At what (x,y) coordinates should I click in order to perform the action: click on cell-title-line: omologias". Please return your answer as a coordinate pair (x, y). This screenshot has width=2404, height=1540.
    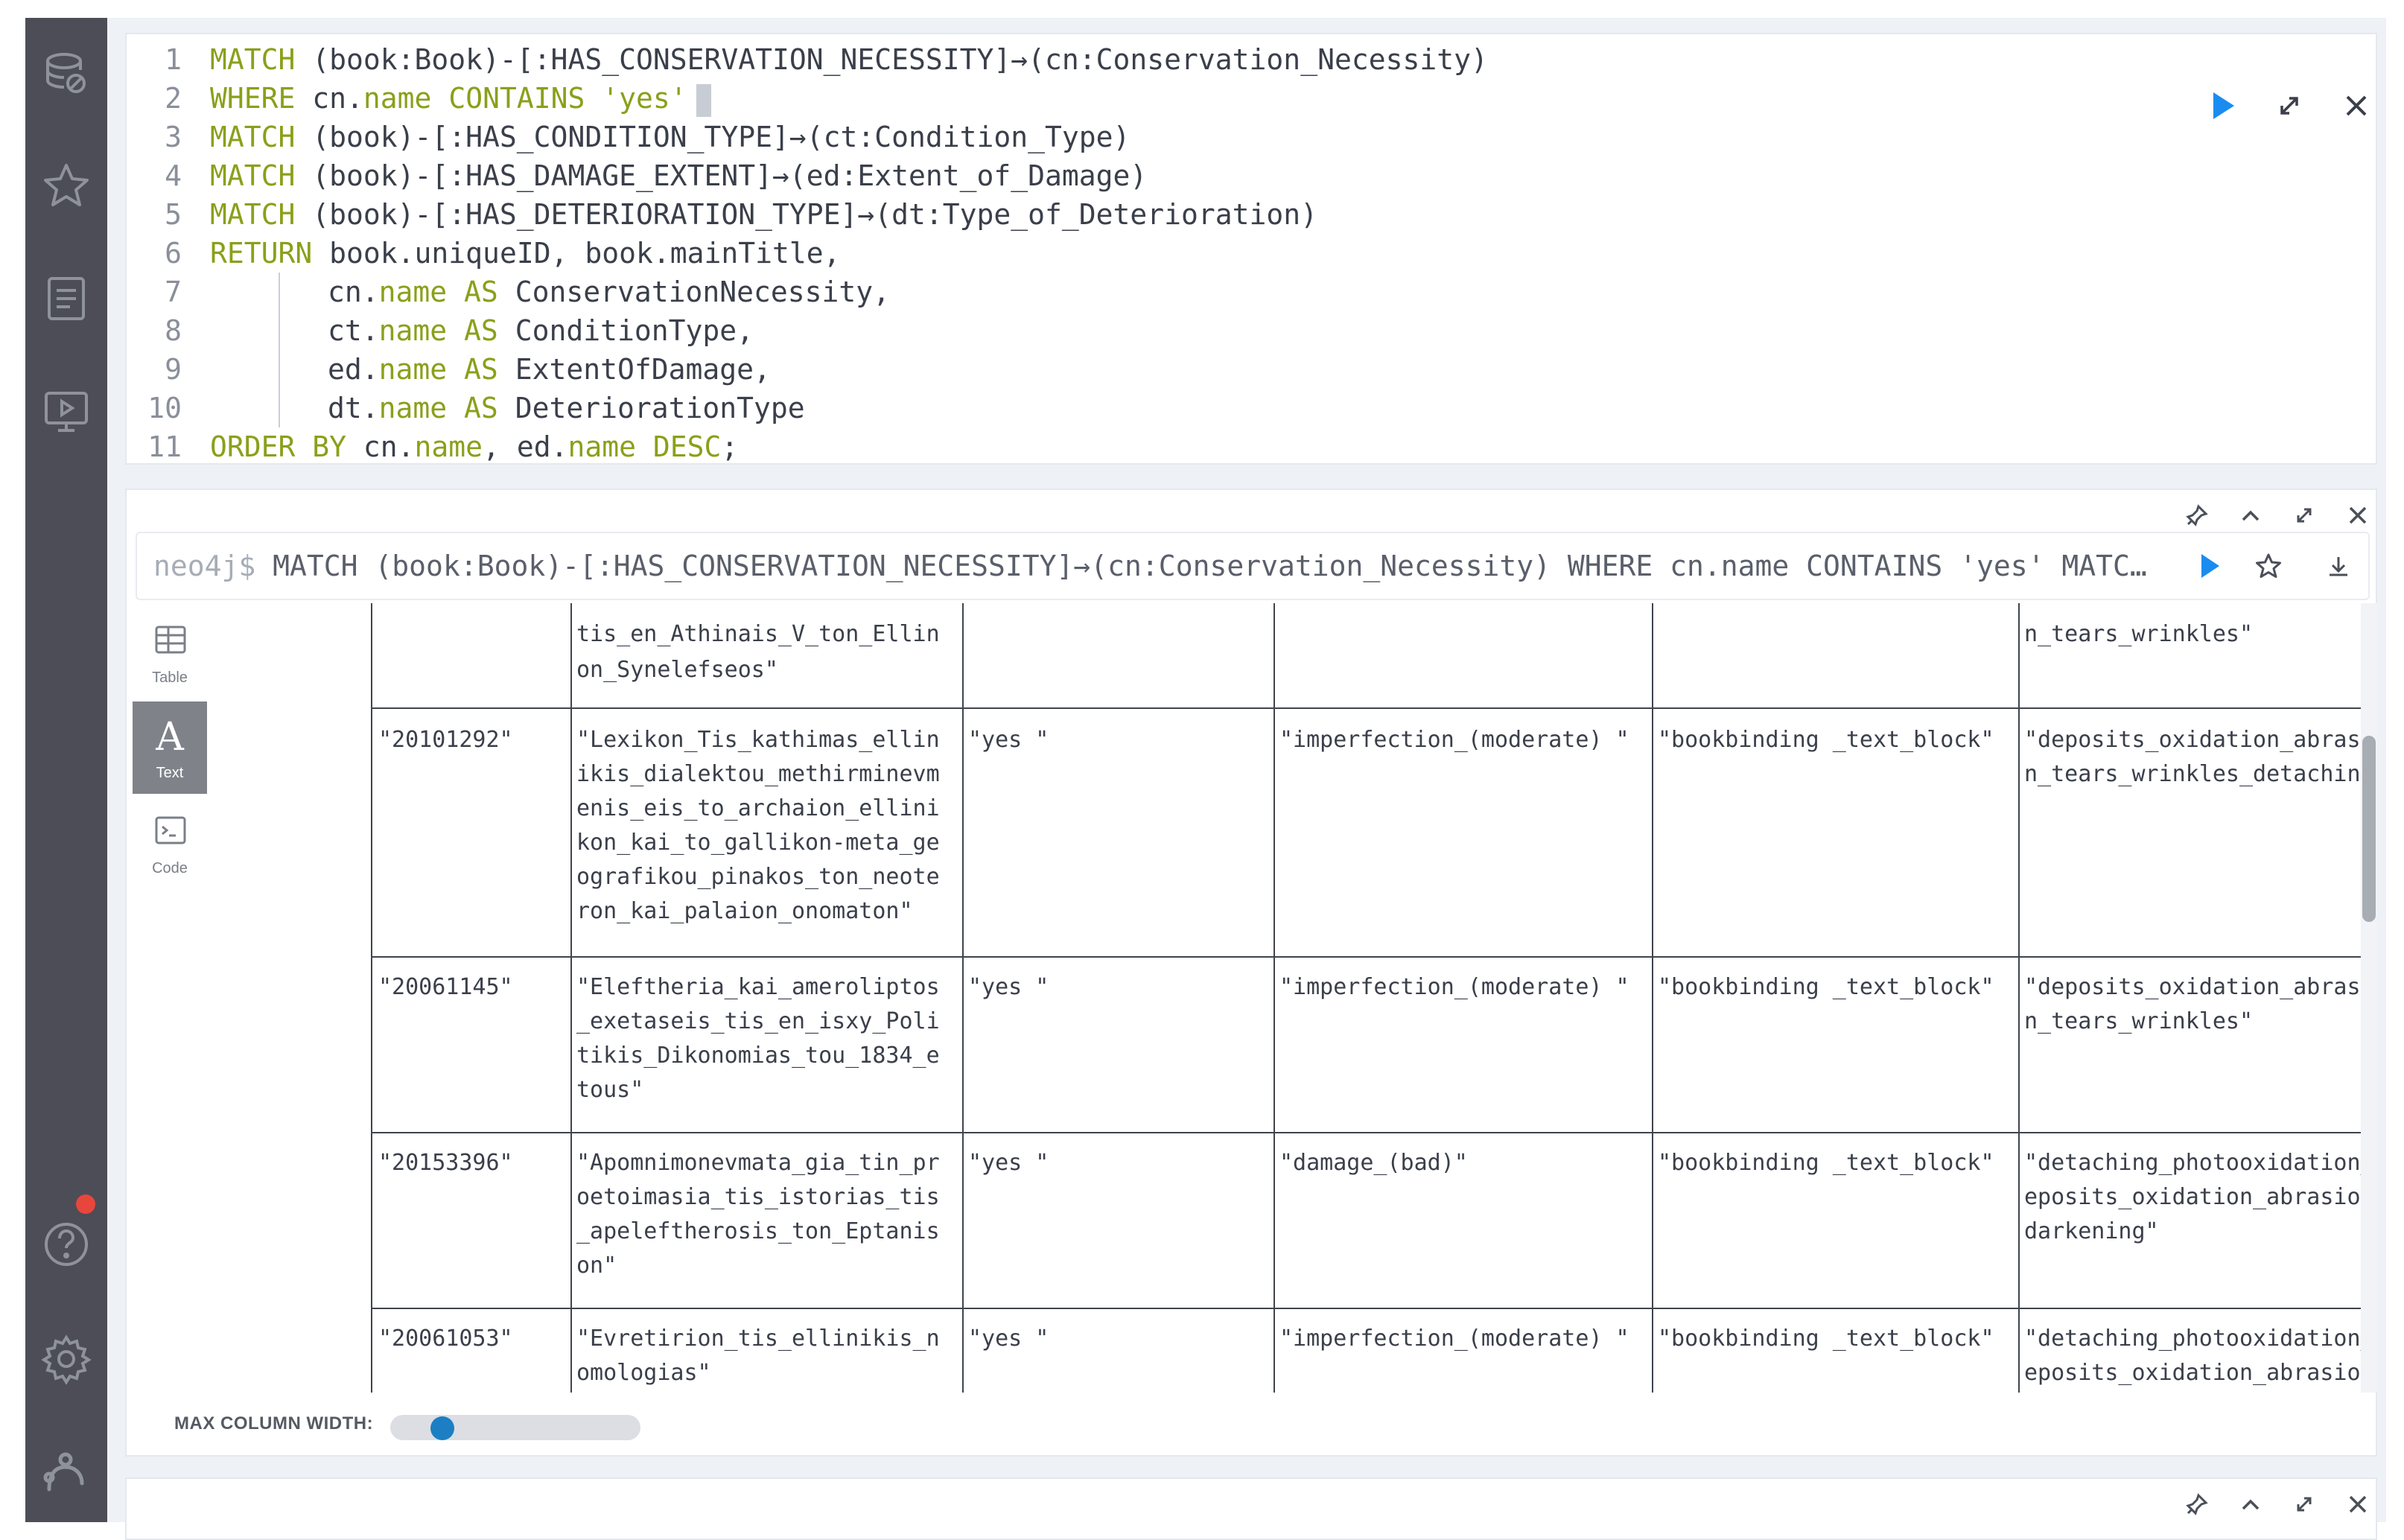
    Looking at the image, I should click on (643, 1373).